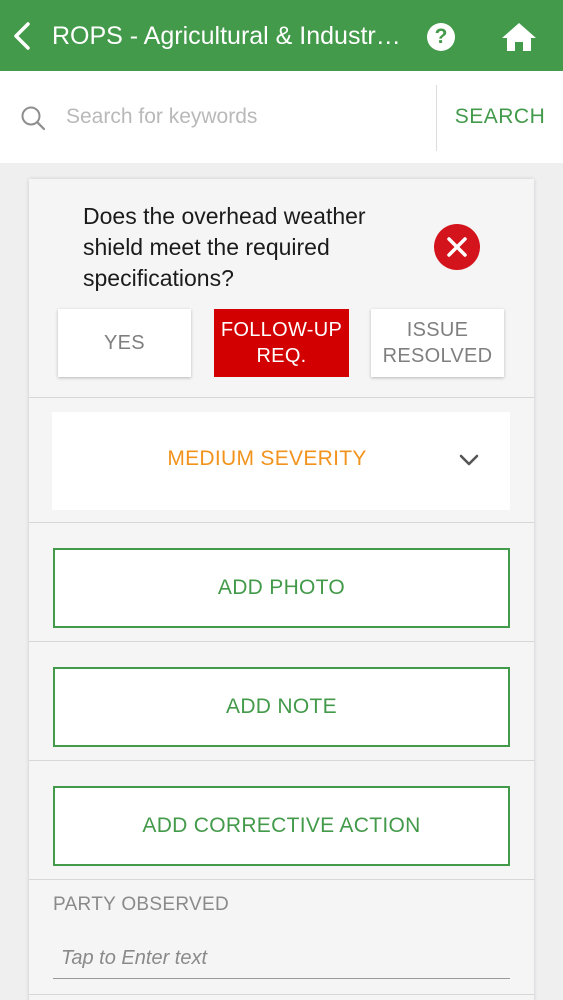  What do you see at coordinates (281, 959) in the screenshot?
I see `party-observed-input` at bounding box center [281, 959].